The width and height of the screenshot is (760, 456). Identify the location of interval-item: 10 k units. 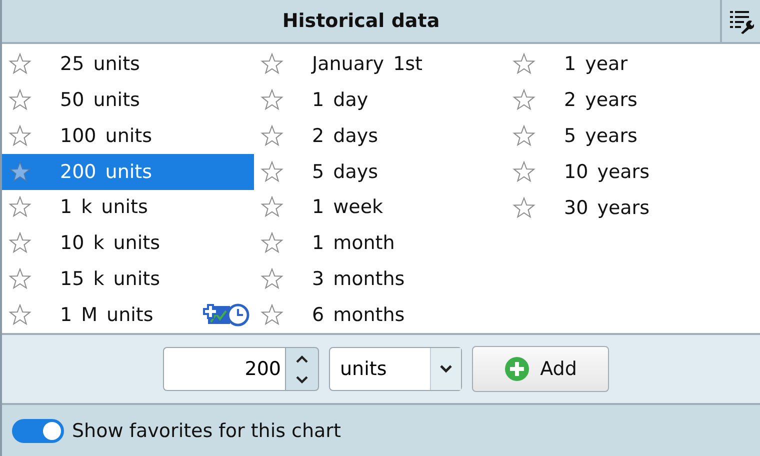
(128, 243).